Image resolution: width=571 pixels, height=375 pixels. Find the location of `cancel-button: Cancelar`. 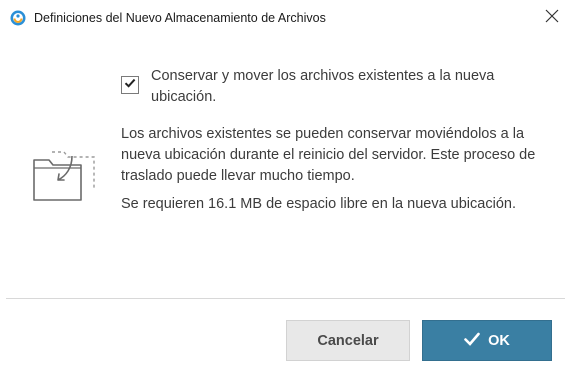

cancel-button: Cancelar is located at coordinates (348, 340).